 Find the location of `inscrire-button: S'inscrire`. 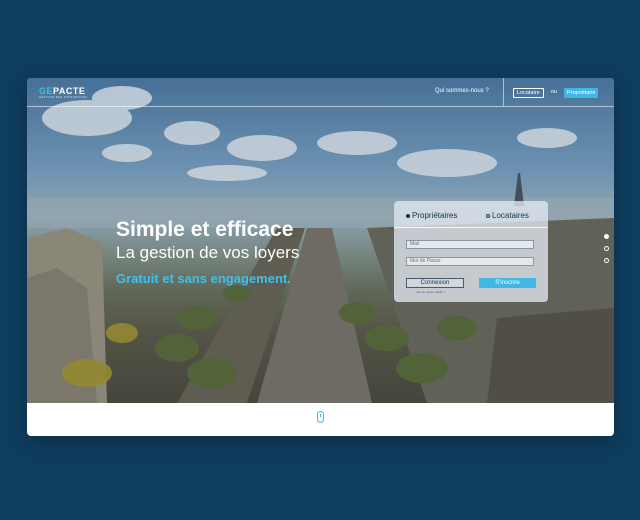

inscrire-button: S'inscrire is located at coordinates (507, 283).